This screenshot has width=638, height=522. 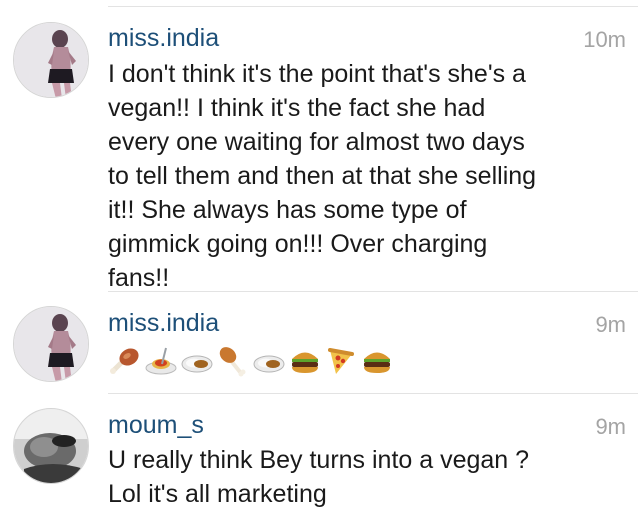 What do you see at coordinates (251, 361) in the screenshot?
I see `emoji-row` at bounding box center [251, 361].